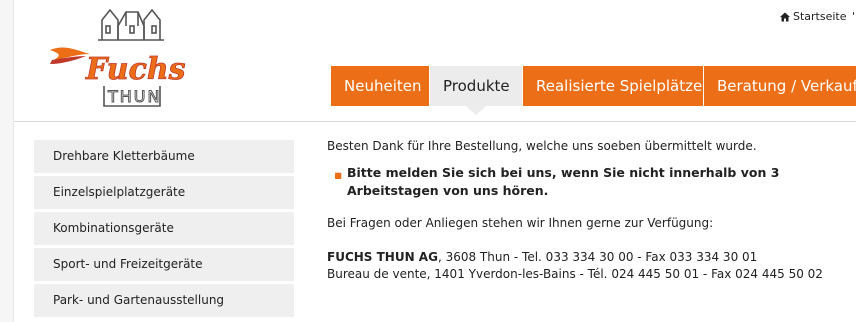  What do you see at coordinates (780, 86) in the screenshot?
I see `nav-beratung-verkauf: Beratung / Verkauf` at bounding box center [780, 86].